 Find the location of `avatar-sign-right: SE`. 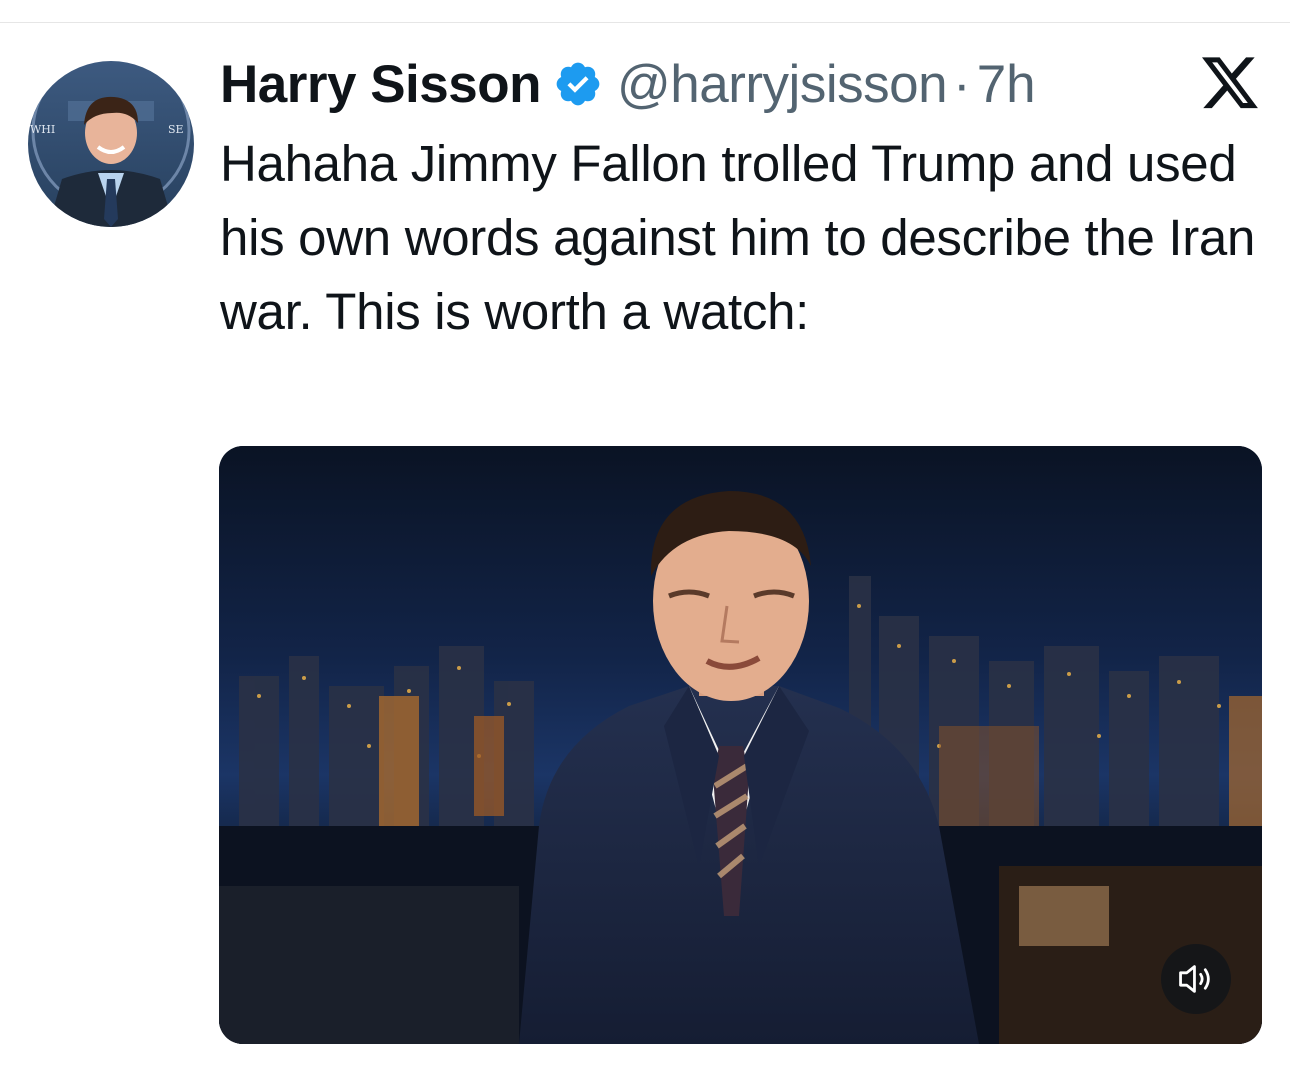

avatar-sign-right: SE is located at coordinates (176, 129).